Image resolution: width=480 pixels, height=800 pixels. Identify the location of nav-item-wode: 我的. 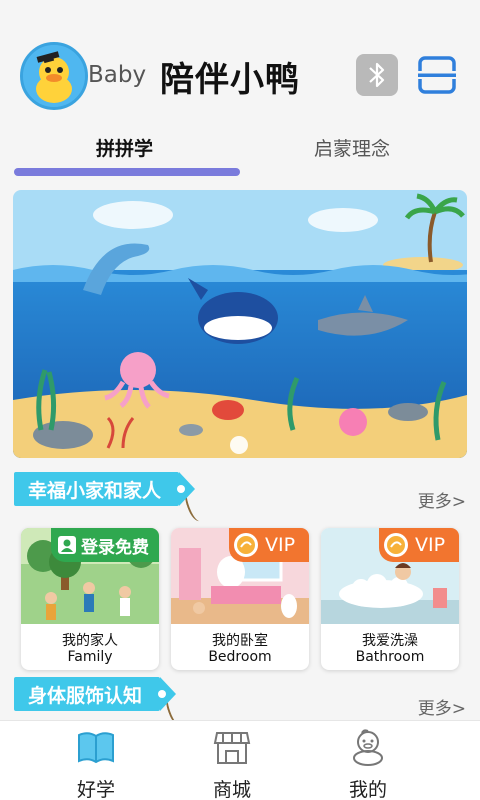
(368, 760).